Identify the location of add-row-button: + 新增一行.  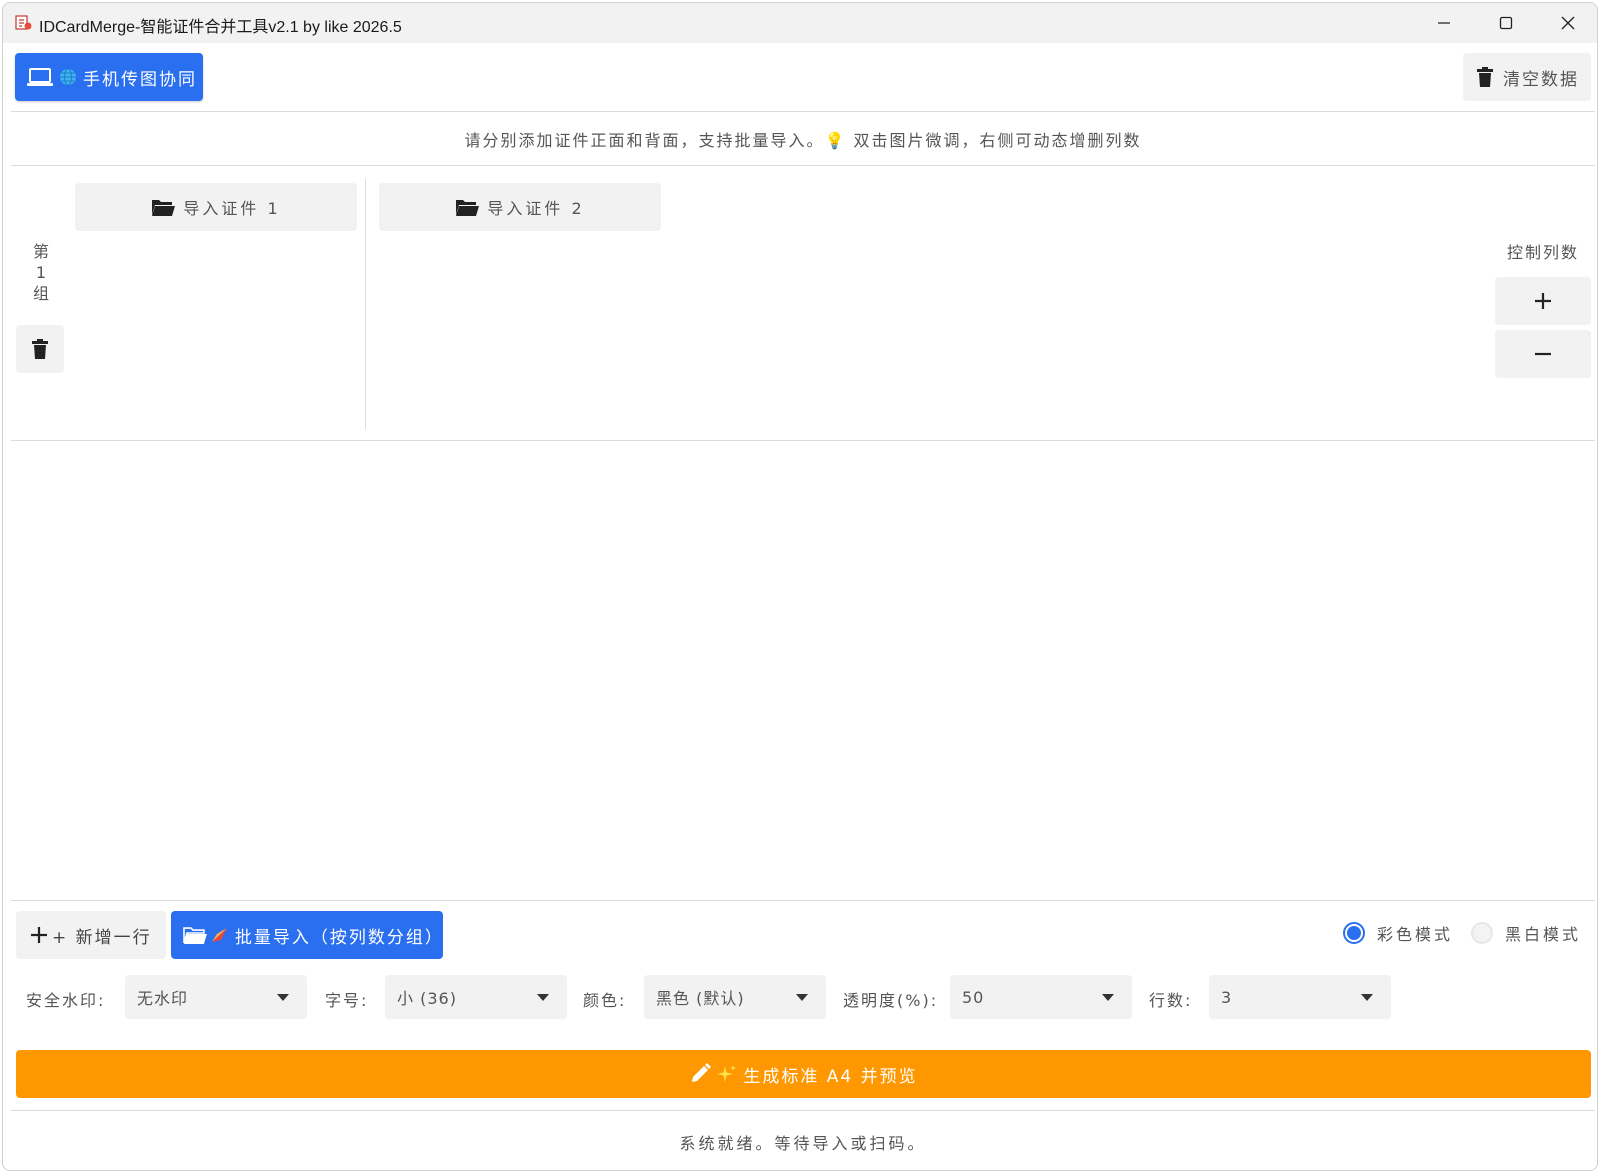
(91, 935).